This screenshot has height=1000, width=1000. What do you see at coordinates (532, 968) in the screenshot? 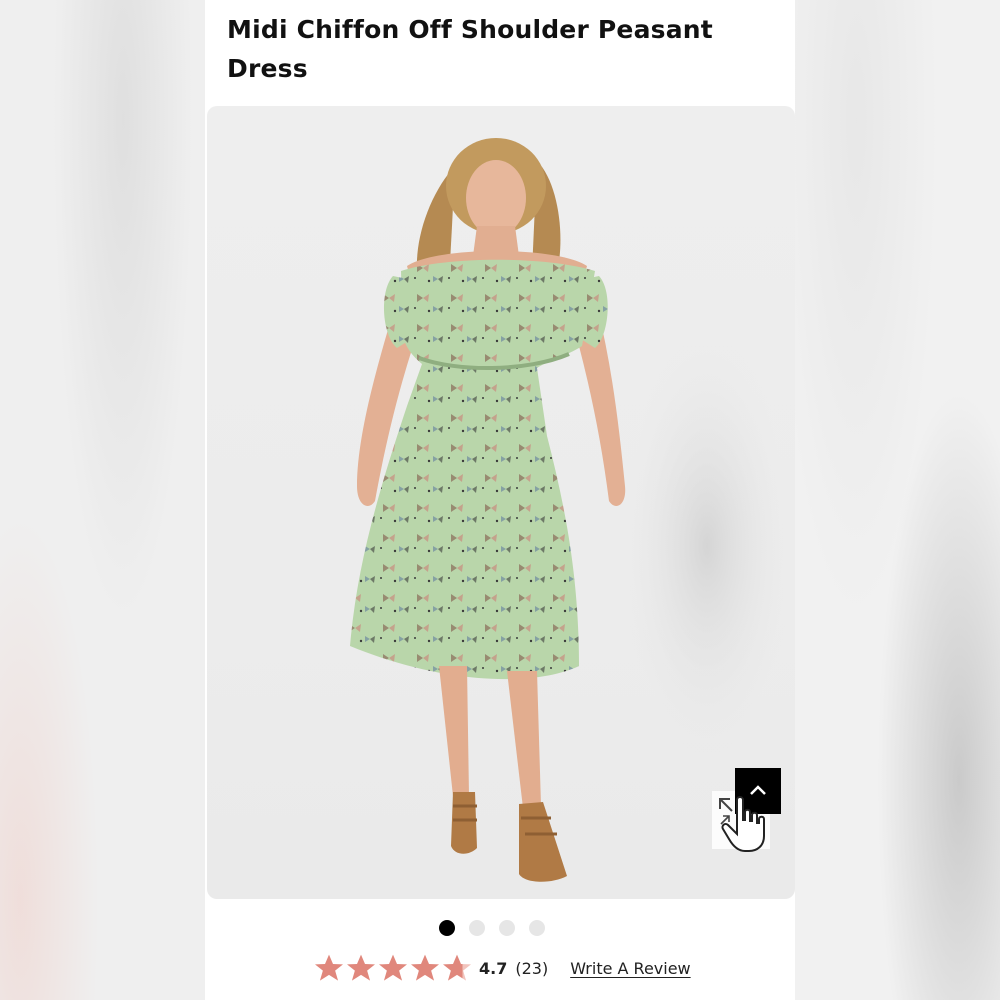
I see `review-count: (23)` at bounding box center [532, 968].